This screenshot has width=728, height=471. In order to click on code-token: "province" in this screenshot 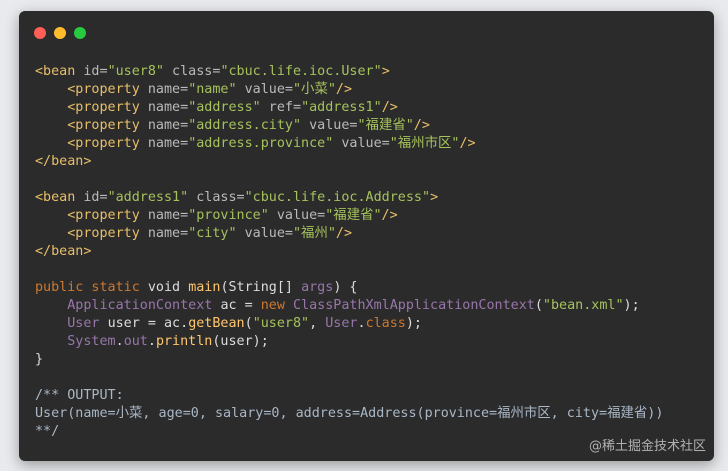, I will do `click(228, 215)`.